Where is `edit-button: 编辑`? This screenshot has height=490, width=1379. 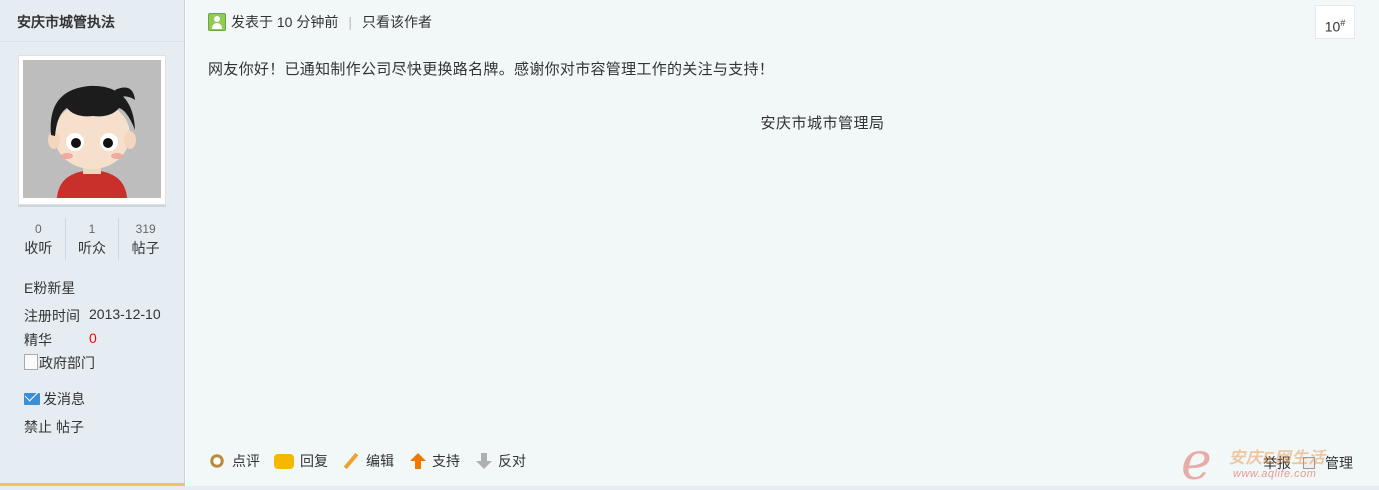 edit-button: 编辑 is located at coordinates (368, 461).